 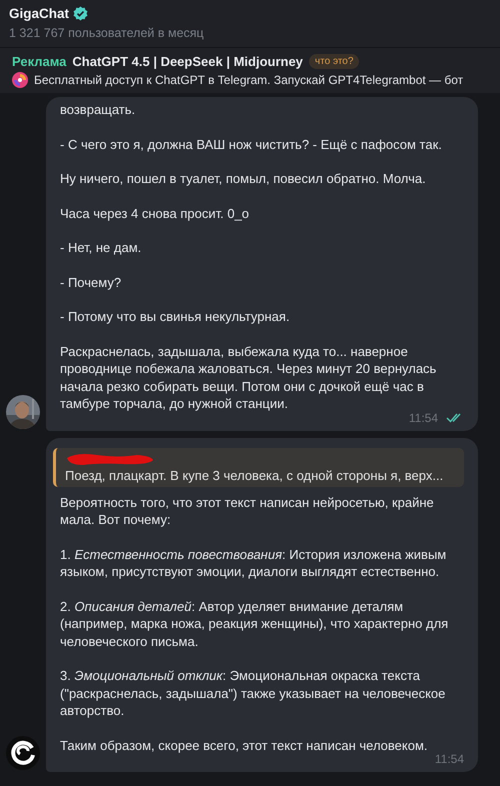 I want to click on ad-title: ChatGPT 4.5 | DeepSeek | Midjourney, so click(x=187, y=61).